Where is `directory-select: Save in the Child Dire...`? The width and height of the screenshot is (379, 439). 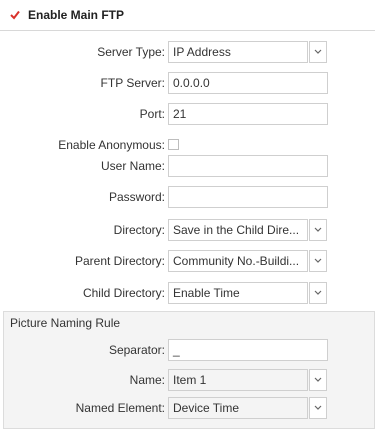
directory-select: Save in the Child Dire... is located at coordinates (238, 230).